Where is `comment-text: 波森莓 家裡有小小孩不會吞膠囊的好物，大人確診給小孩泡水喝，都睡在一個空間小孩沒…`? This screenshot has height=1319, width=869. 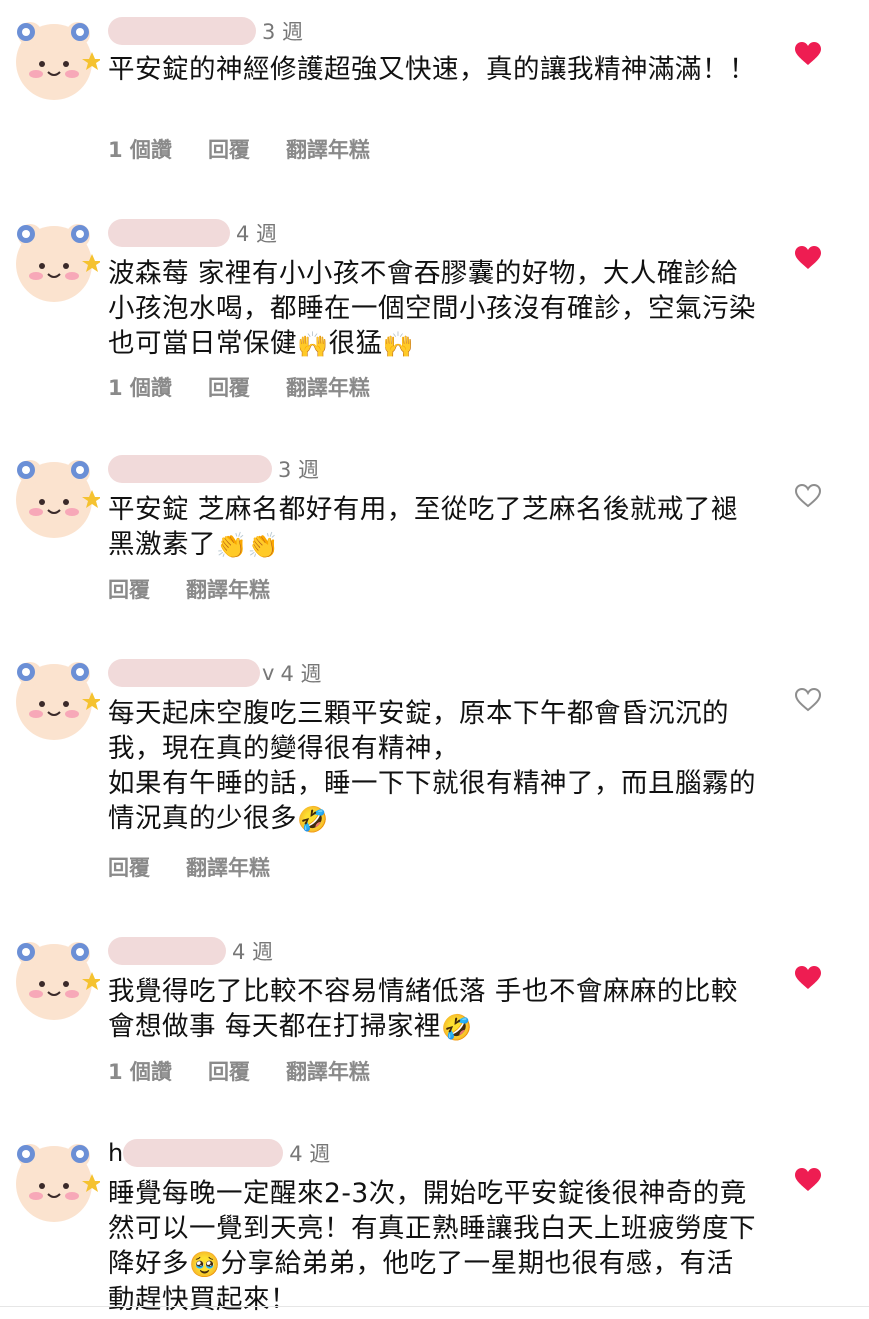
comment-text: 波森莓 家裡有小小孩不會吞膠囊的好物，大人確診給小孩泡水喝，都睡在一個空間小孩沒… is located at coordinates (433, 309).